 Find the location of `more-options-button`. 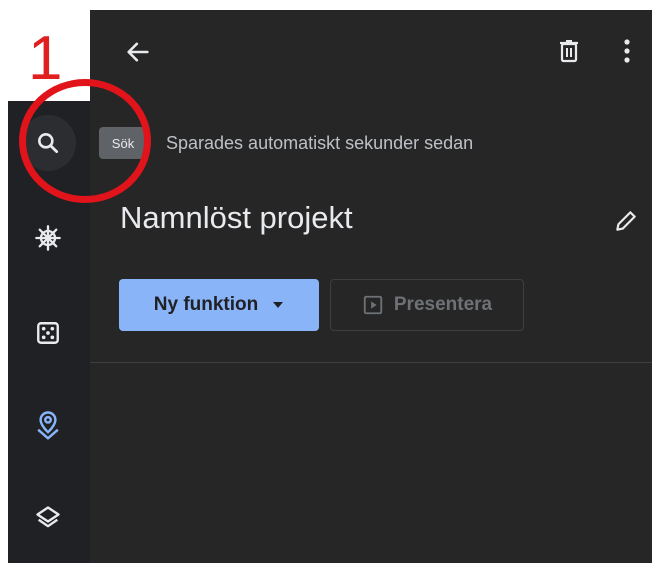

more-options-button is located at coordinates (627, 51).